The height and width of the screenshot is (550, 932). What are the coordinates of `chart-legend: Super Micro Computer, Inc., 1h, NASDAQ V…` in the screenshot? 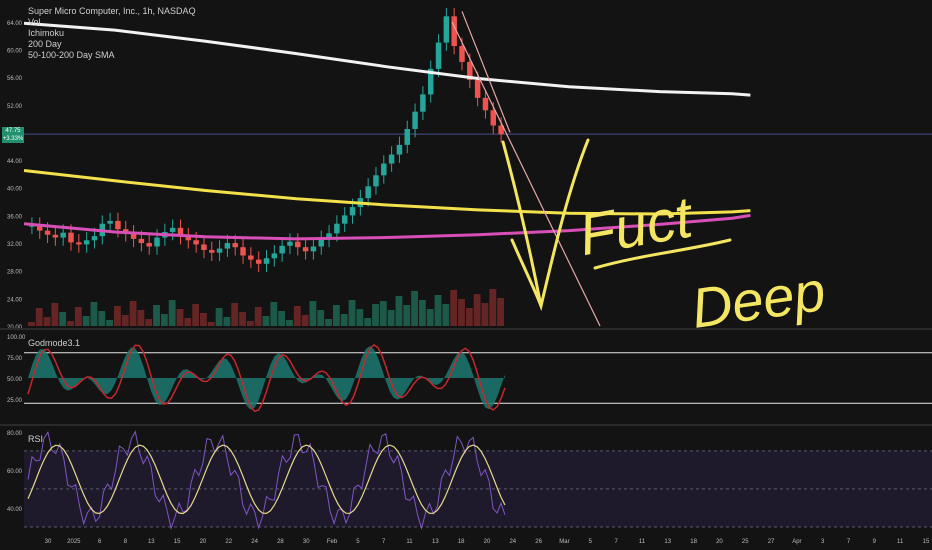 It's located at (112, 33).